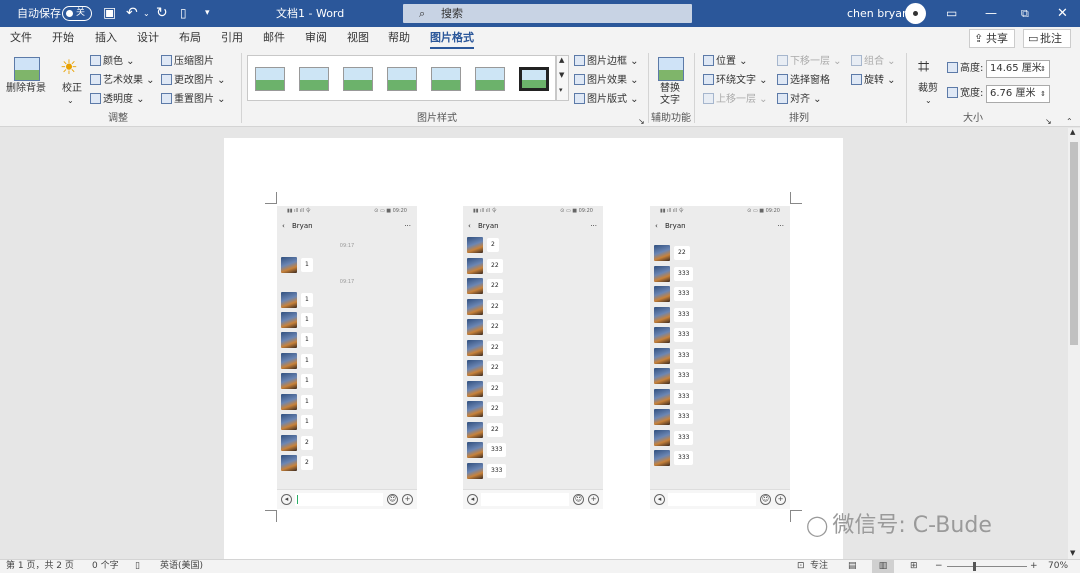 Image resolution: width=1080 pixels, height=573 pixels. I want to click on user-name: chen bryan, so click(878, 13).